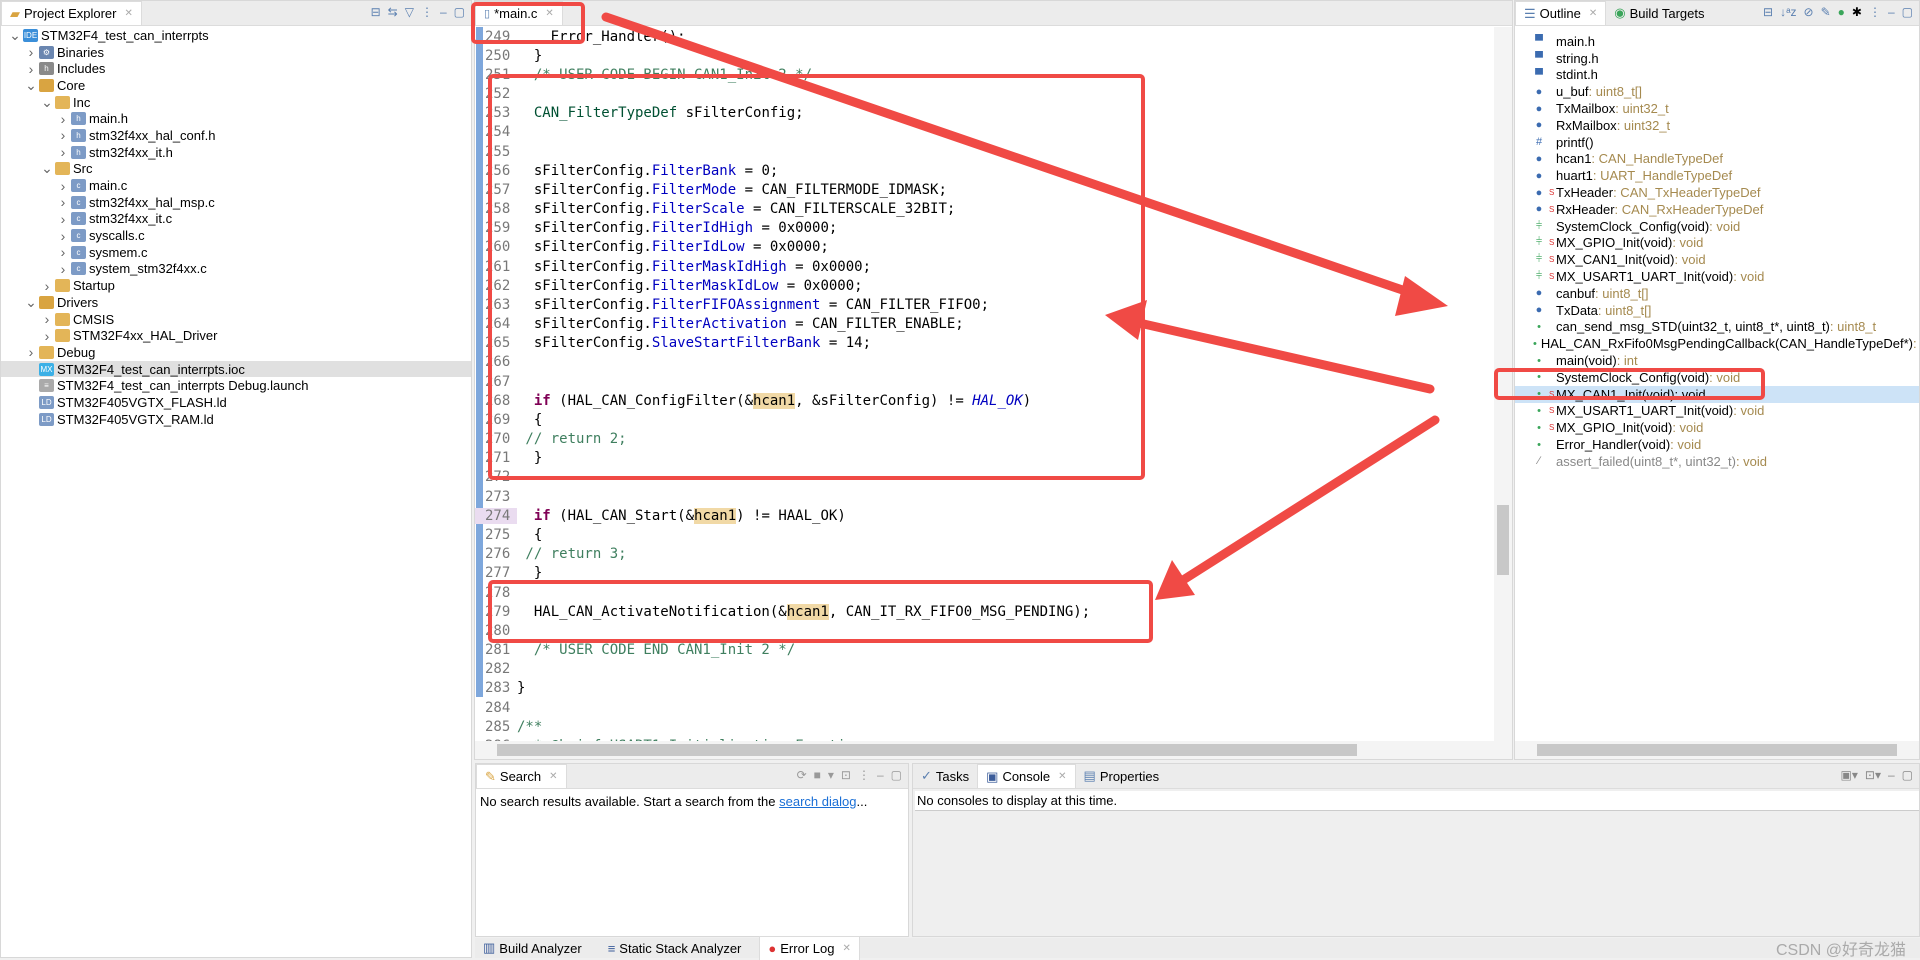  What do you see at coordinates (1659, 13) in the screenshot?
I see `tab-build-targets: ◉ Build Targets` at bounding box center [1659, 13].